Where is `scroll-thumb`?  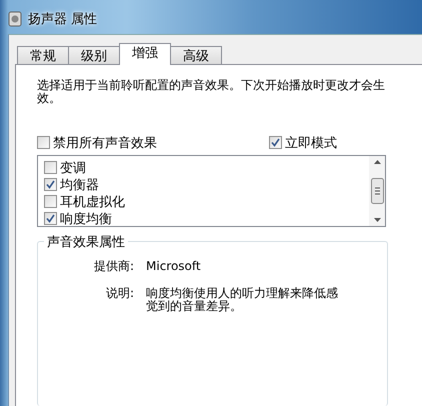 scroll-thumb is located at coordinates (377, 191).